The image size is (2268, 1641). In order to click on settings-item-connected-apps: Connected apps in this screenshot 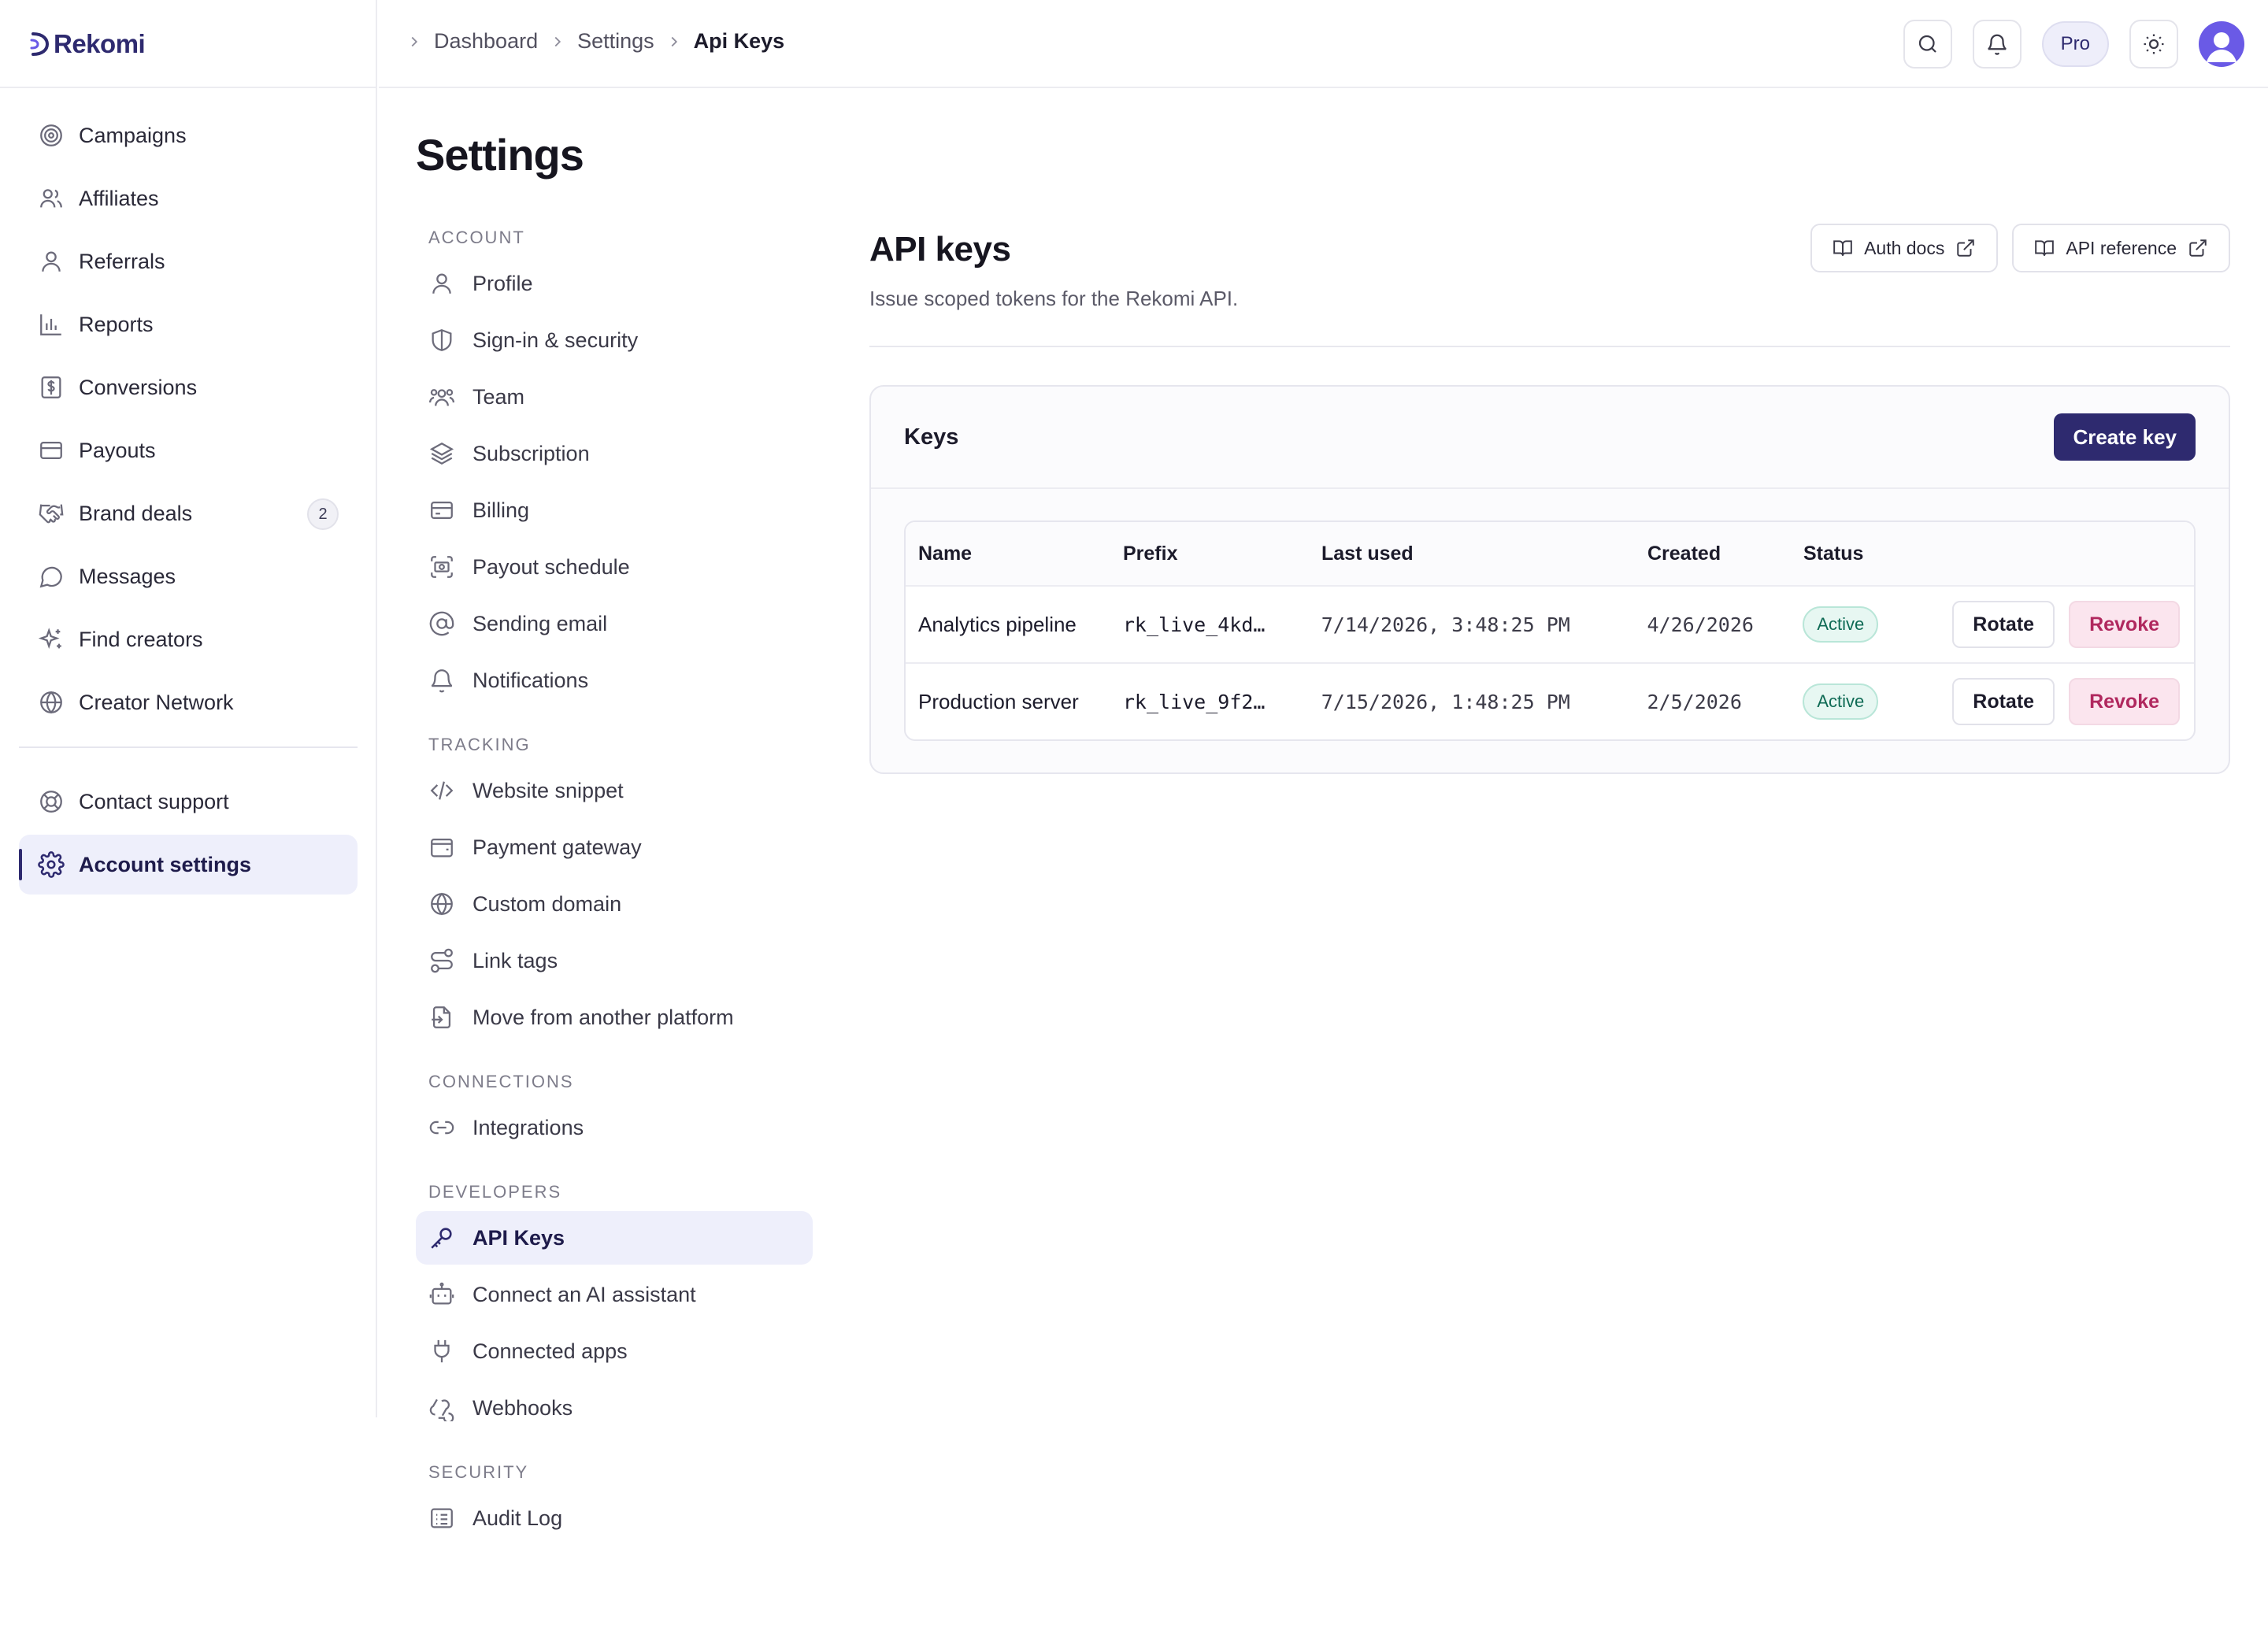, I will do `click(614, 1351)`.